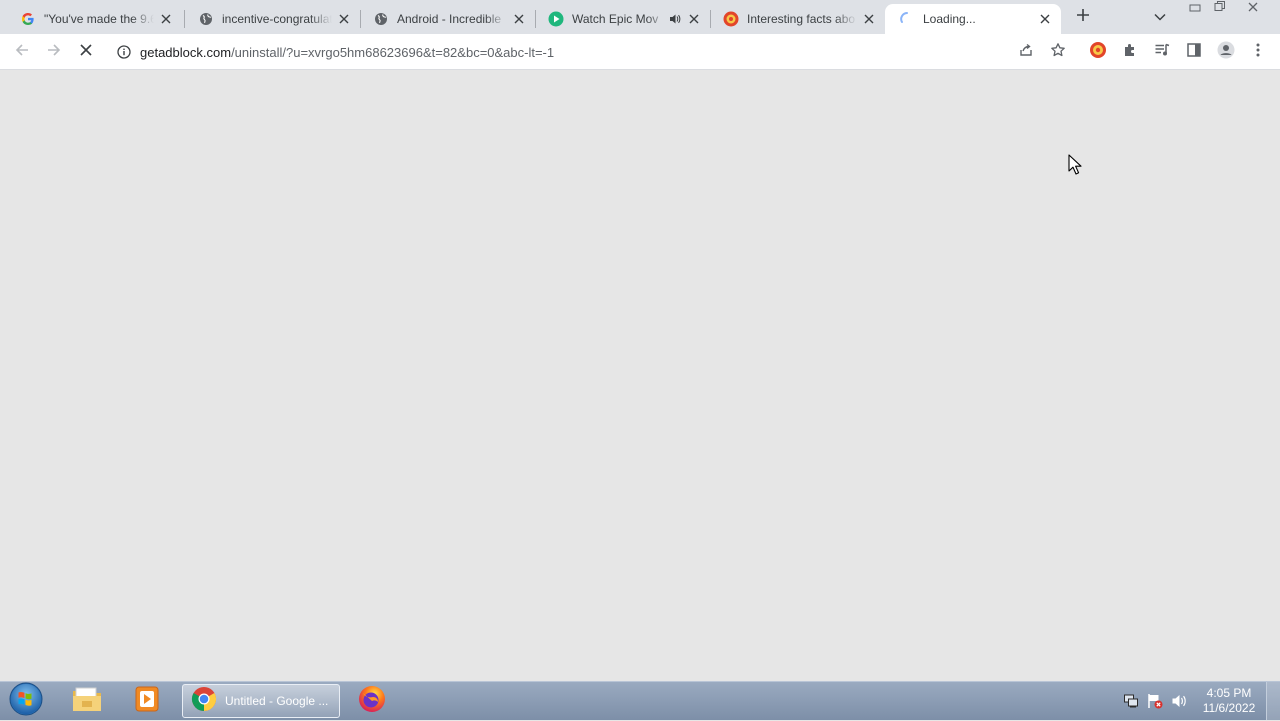 This screenshot has width=1280, height=721. I want to click on avatar-icon, so click(1226, 52).